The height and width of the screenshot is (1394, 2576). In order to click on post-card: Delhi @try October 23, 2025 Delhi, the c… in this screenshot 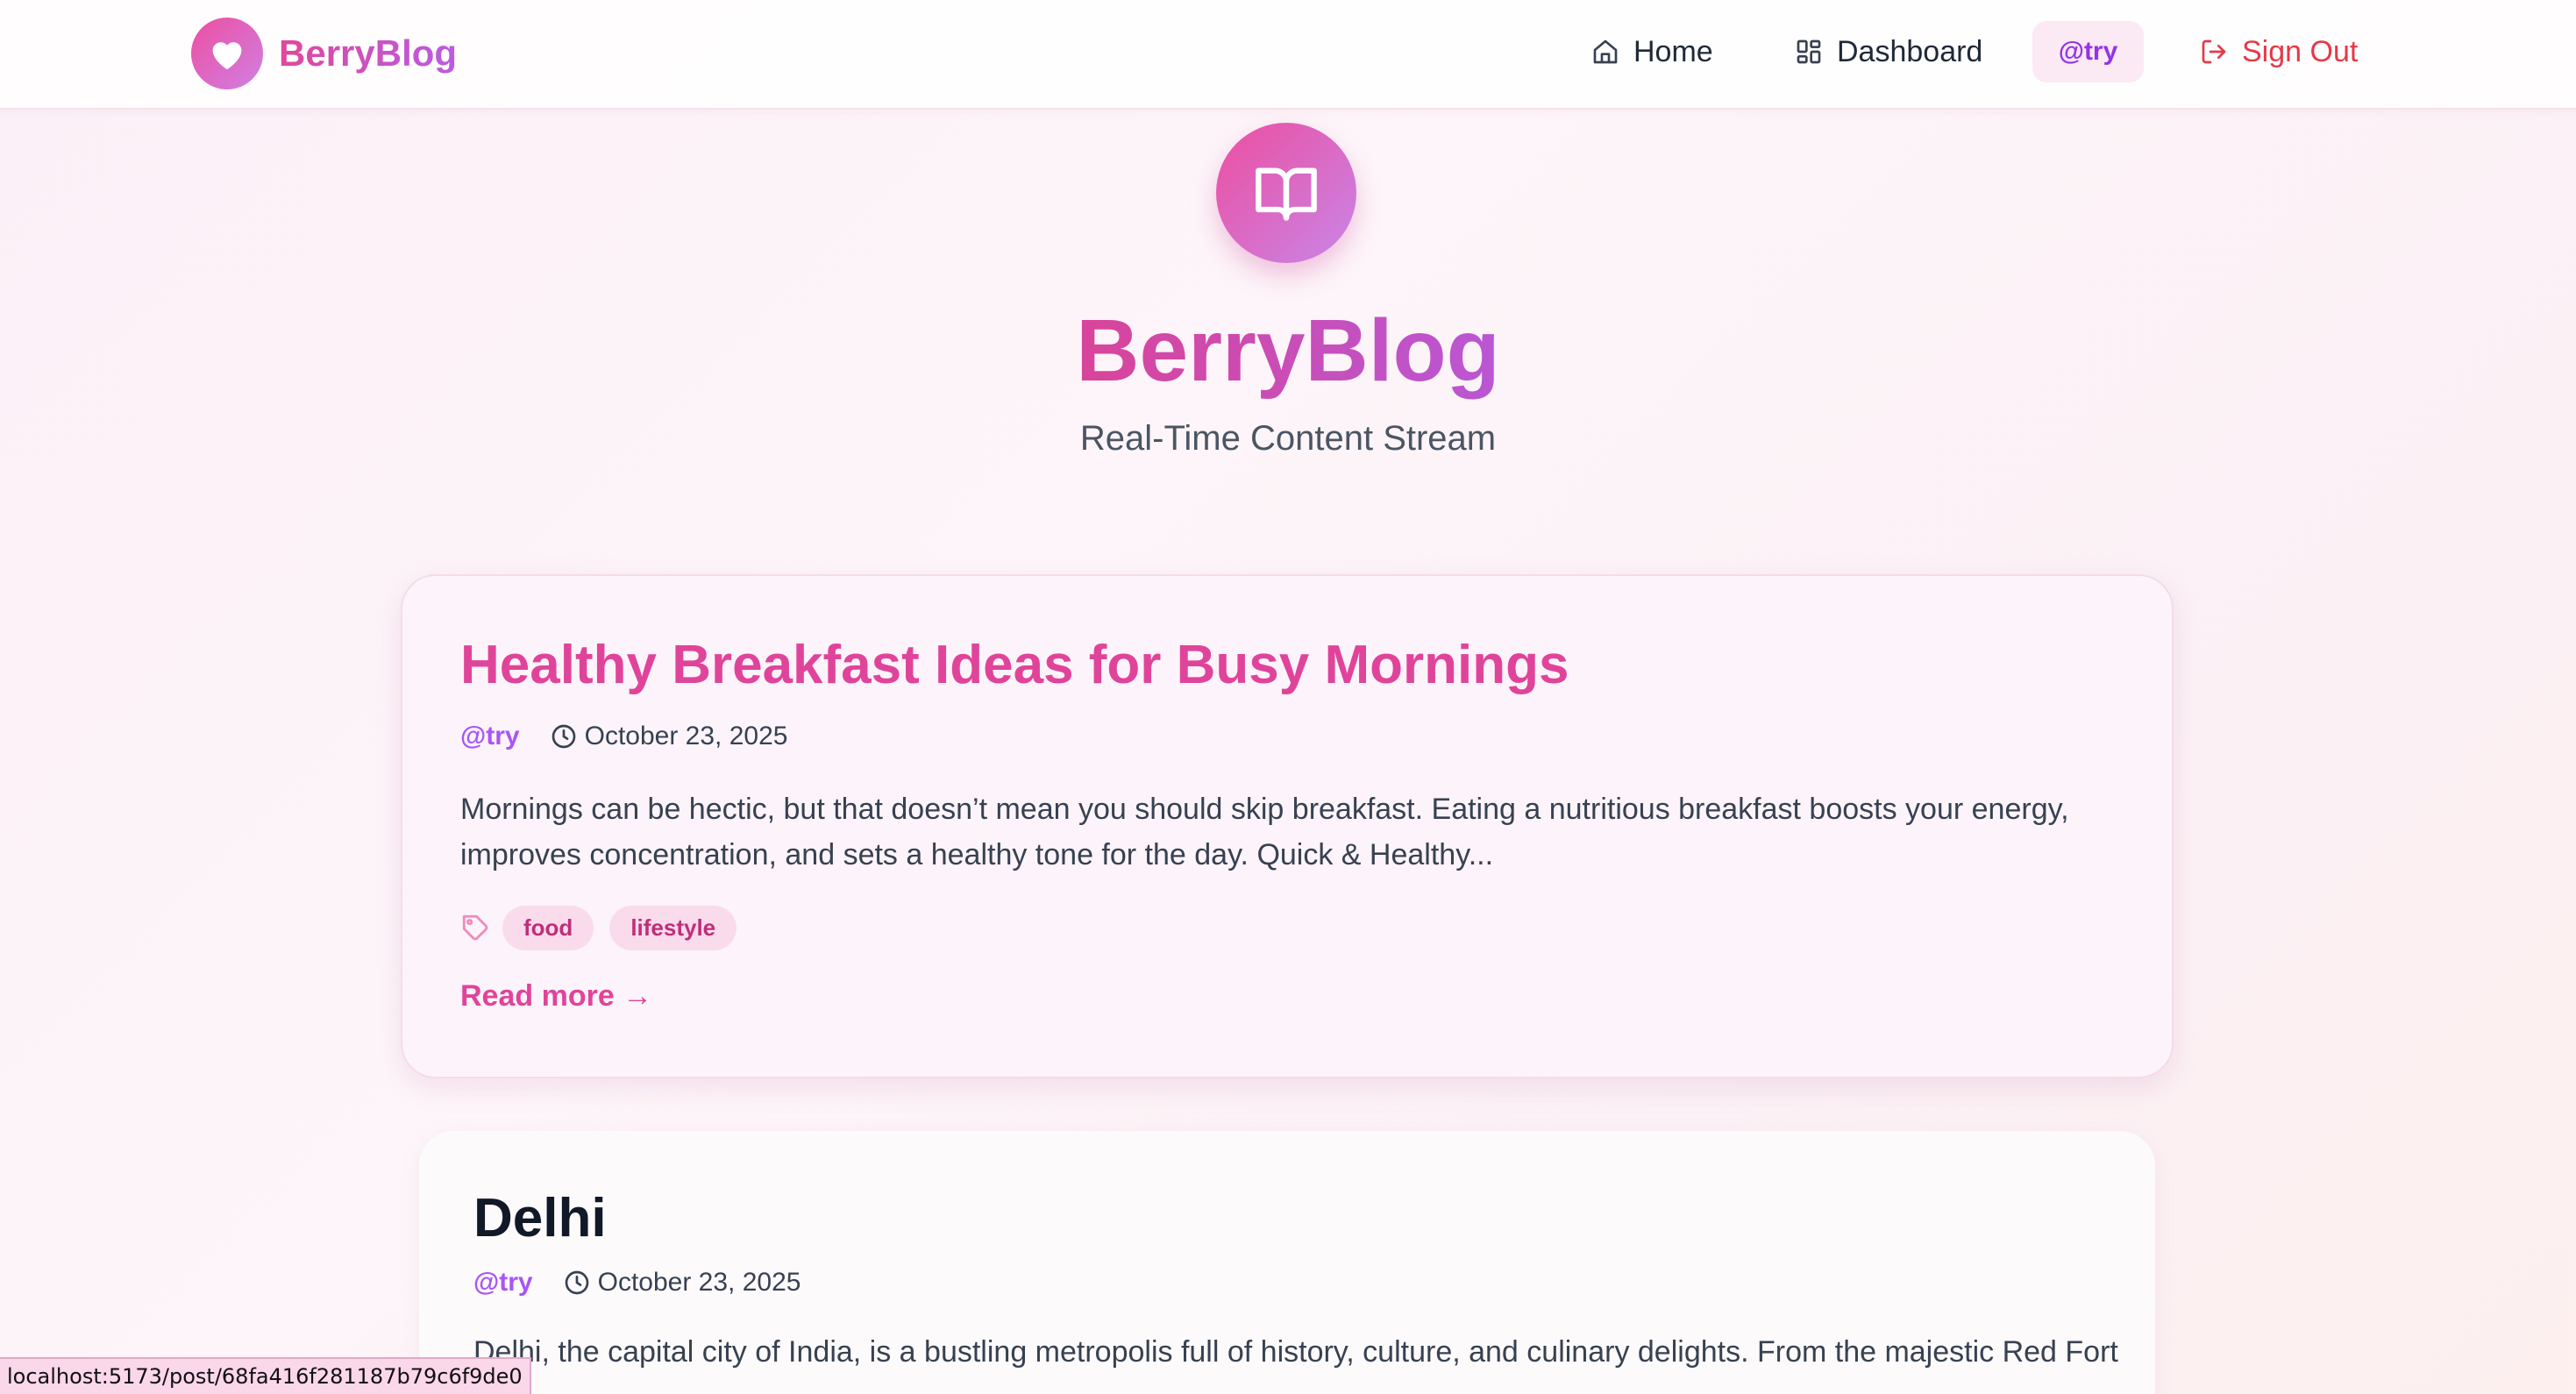, I will do `click(1287, 1262)`.